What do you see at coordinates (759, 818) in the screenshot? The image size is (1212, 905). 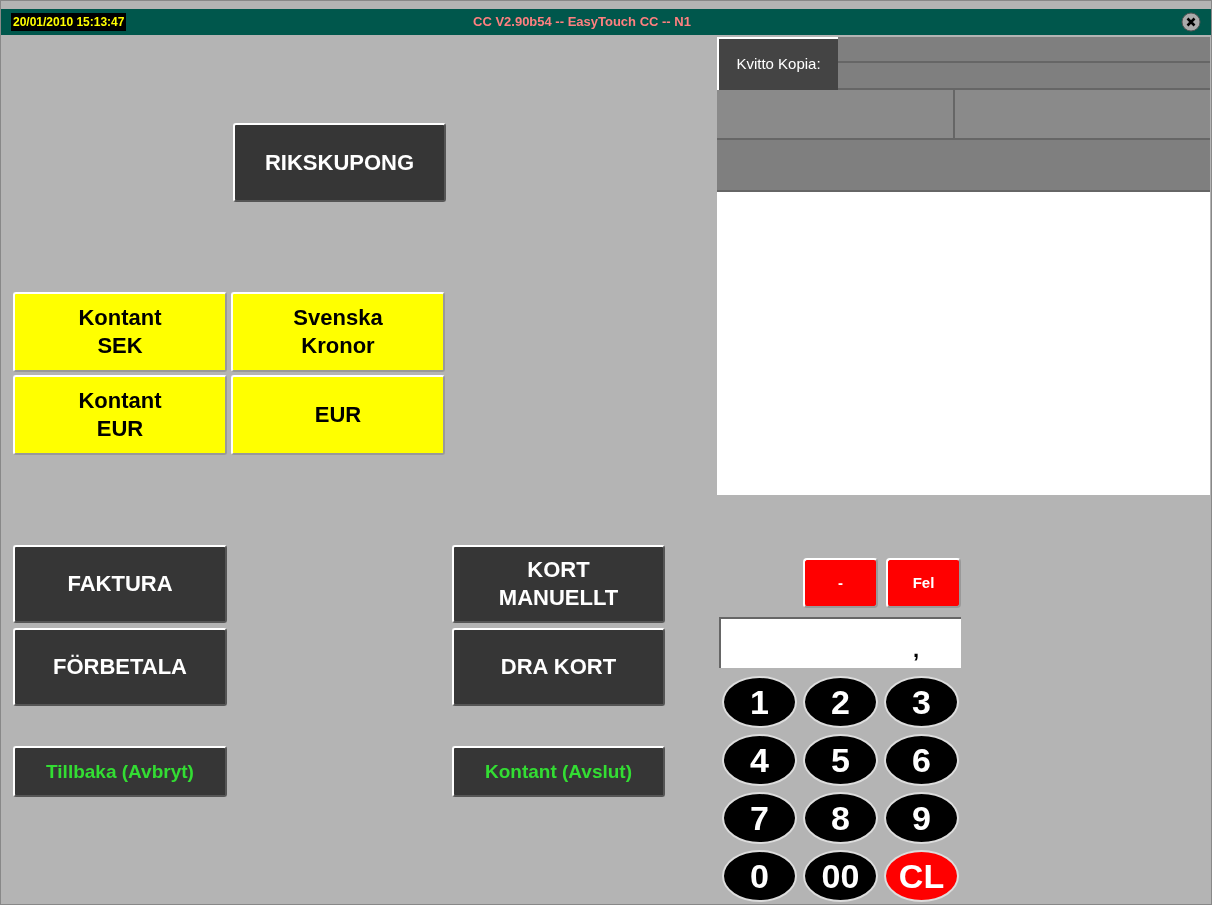 I see `keypad-key: 7` at bounding box center [759, 818].